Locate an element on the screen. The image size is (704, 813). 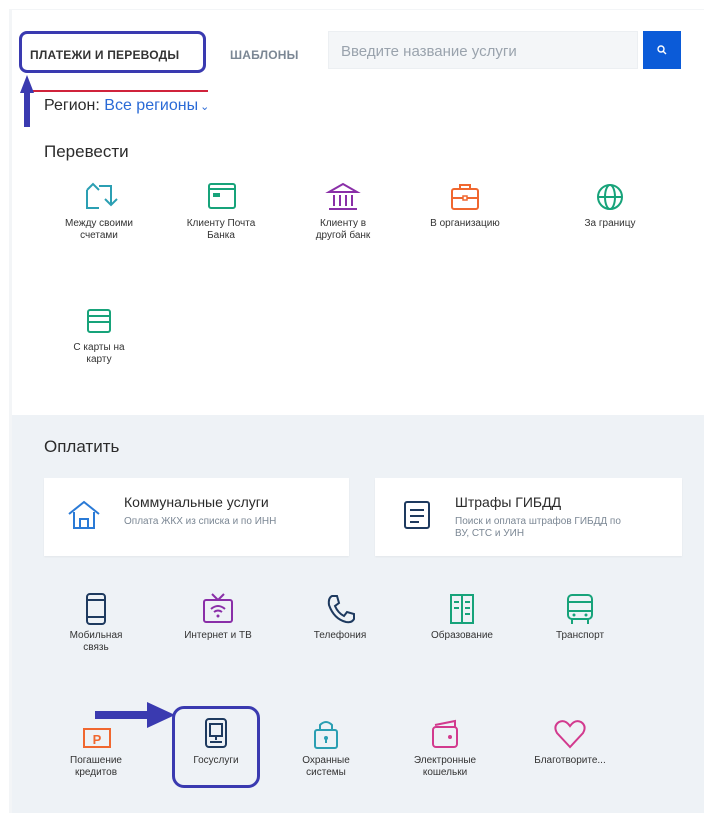
tile-education: Образование is located at coordinates (462, 617).